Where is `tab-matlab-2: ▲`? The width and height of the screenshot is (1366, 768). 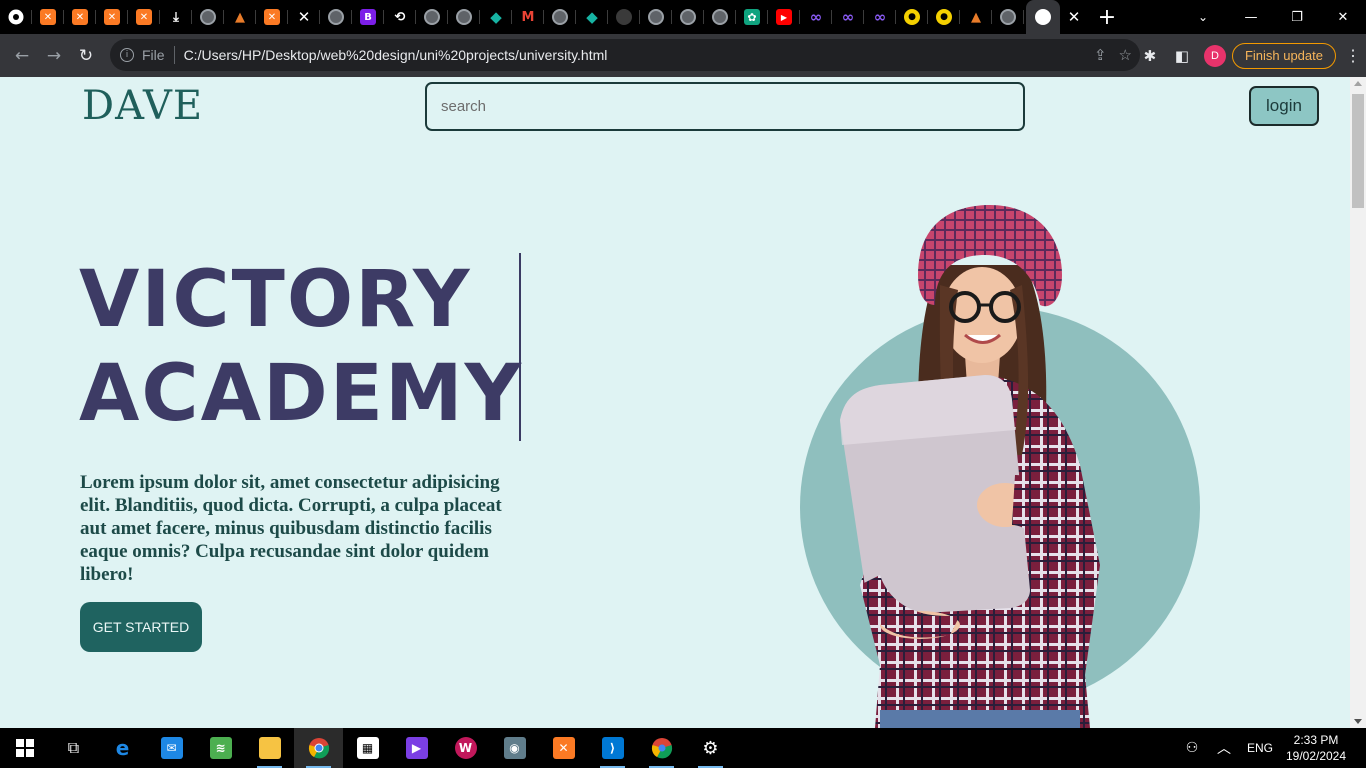 tab-matlab-2: ▲ is located at coordinates (976, 17).